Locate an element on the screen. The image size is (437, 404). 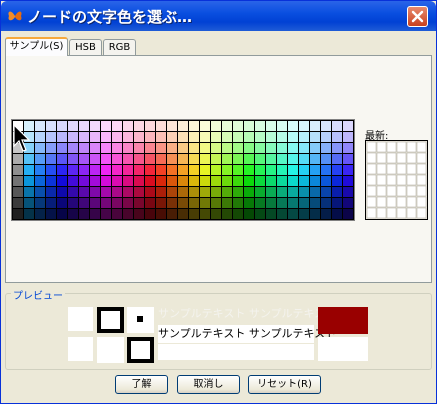
tab-hsb: HSB is located at coordinates (85, 47).